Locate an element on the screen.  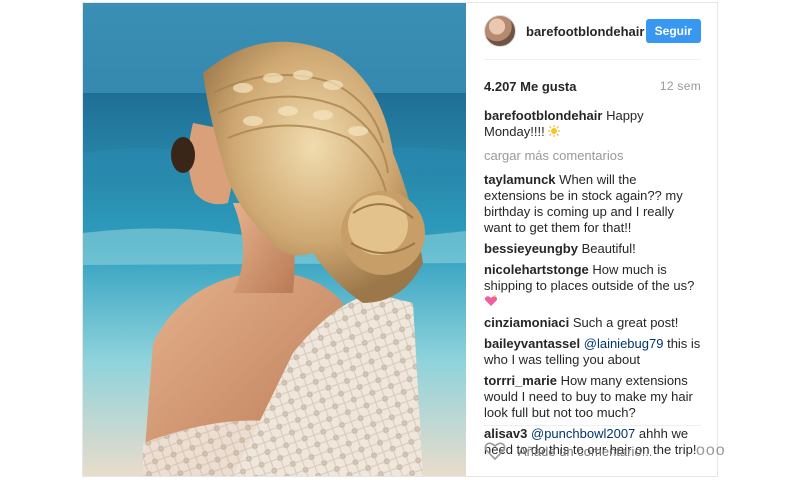
caption-username: barefootblondehair is located at coordinates (543, 115).